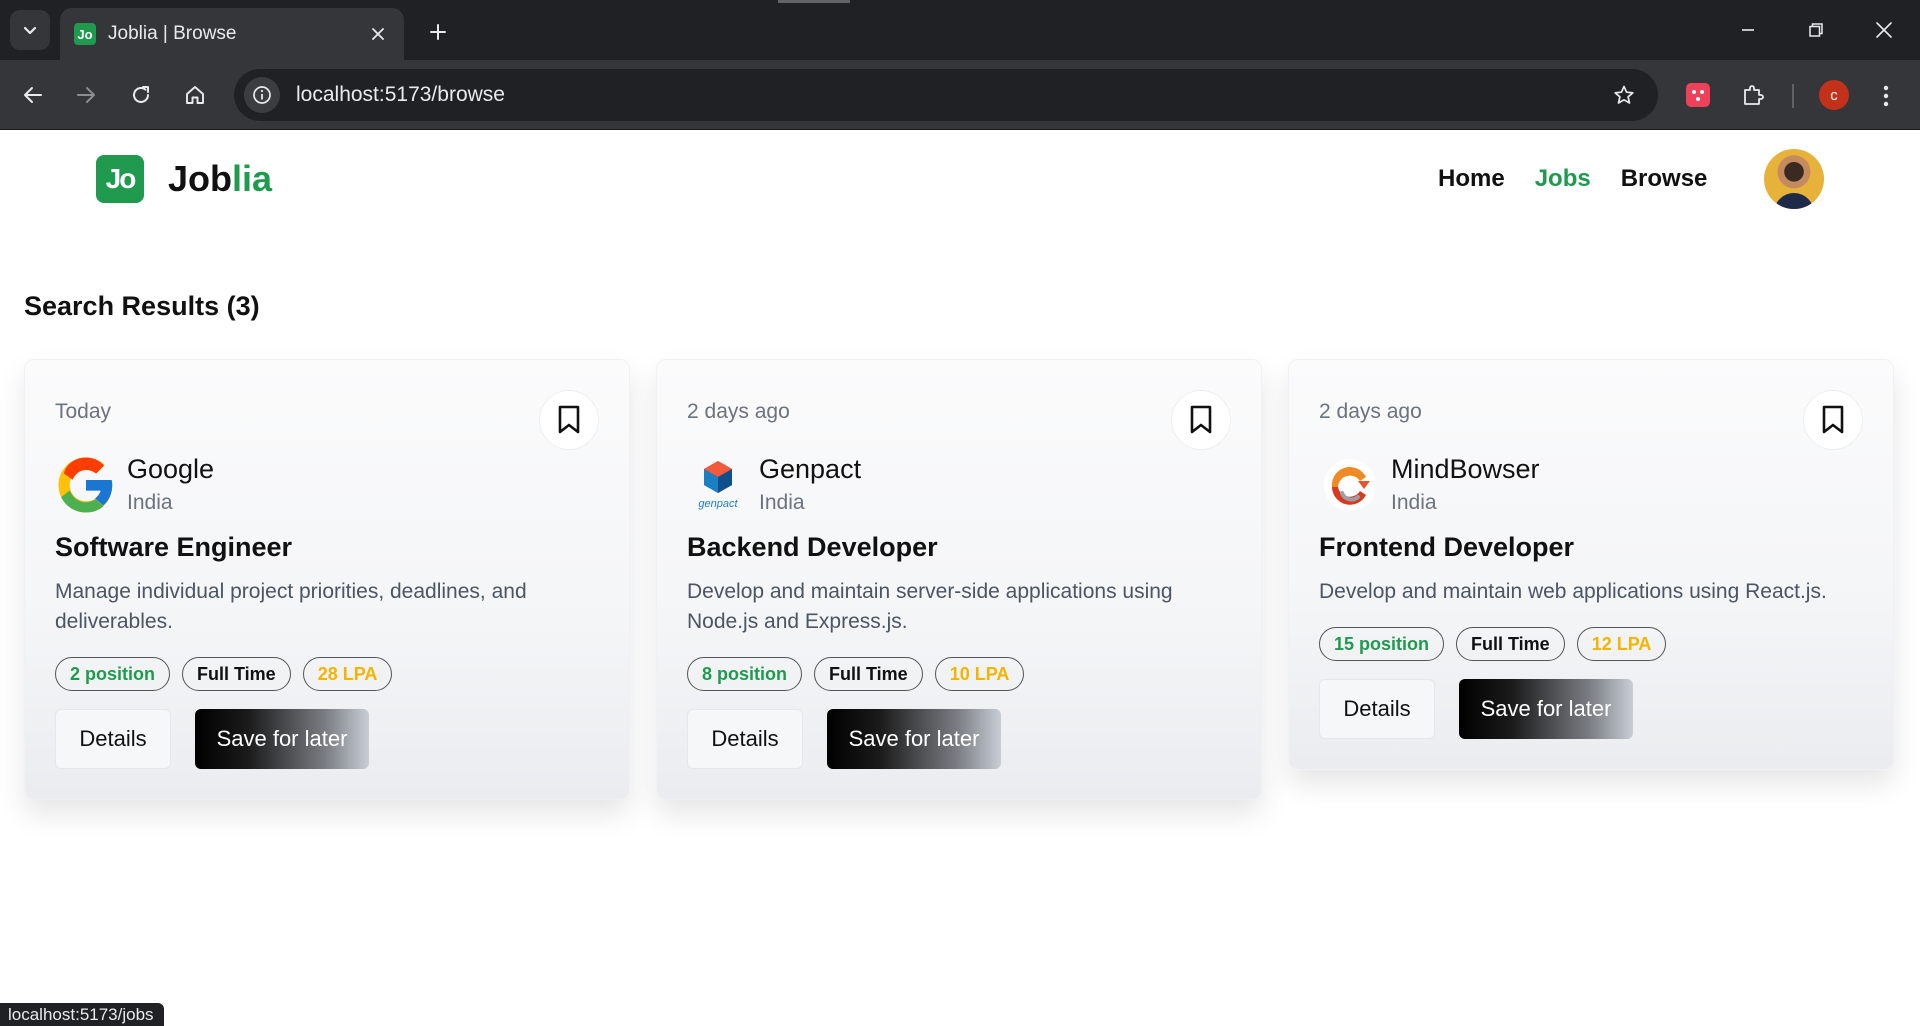  Describe the element at coordinates (814, 1) in the screenshot. I see `tab-drag-indicator` at that location.